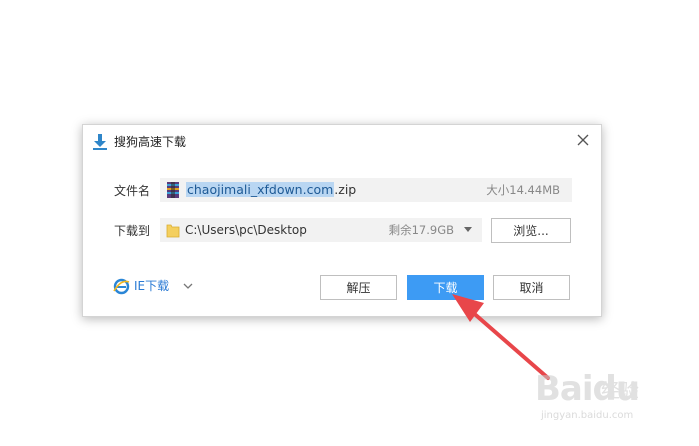 The height and width of the screenshot is (446, 699). Describe the element at coordinates (246, 230) in the screenshot. I see `save-path-text: C:\Users\pc\Desktop` at that location.